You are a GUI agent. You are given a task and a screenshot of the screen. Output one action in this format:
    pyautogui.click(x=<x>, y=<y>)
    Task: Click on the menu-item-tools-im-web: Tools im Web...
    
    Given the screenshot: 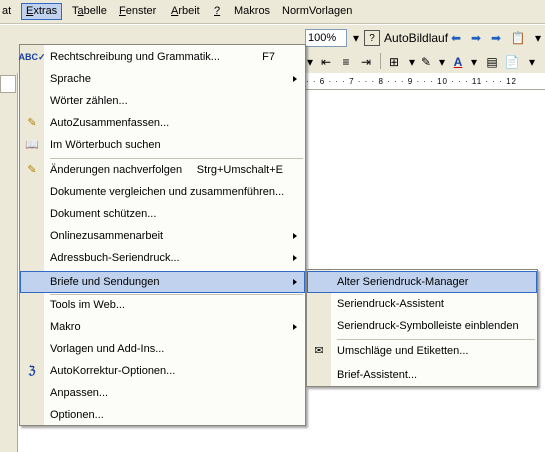 What is the action you would take?
    pyautogui.click(x=162, y=305)
    